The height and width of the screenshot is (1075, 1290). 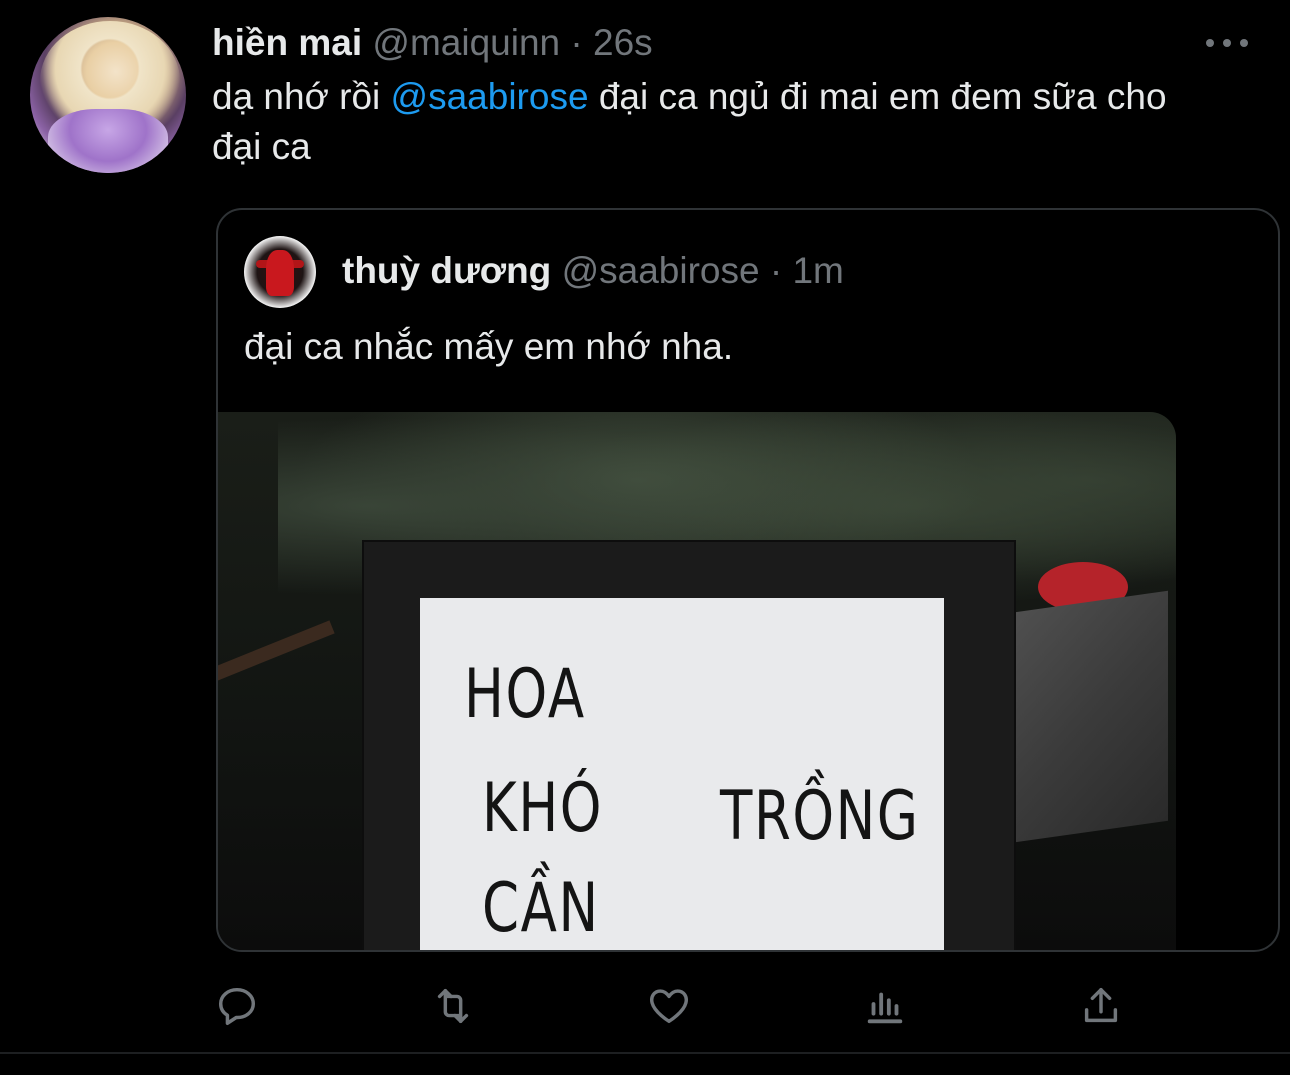 What do you see at coordinates (490, 96) in the screenshot?
I see `mention-link: @saabirose` at bounding box center [490, 96].